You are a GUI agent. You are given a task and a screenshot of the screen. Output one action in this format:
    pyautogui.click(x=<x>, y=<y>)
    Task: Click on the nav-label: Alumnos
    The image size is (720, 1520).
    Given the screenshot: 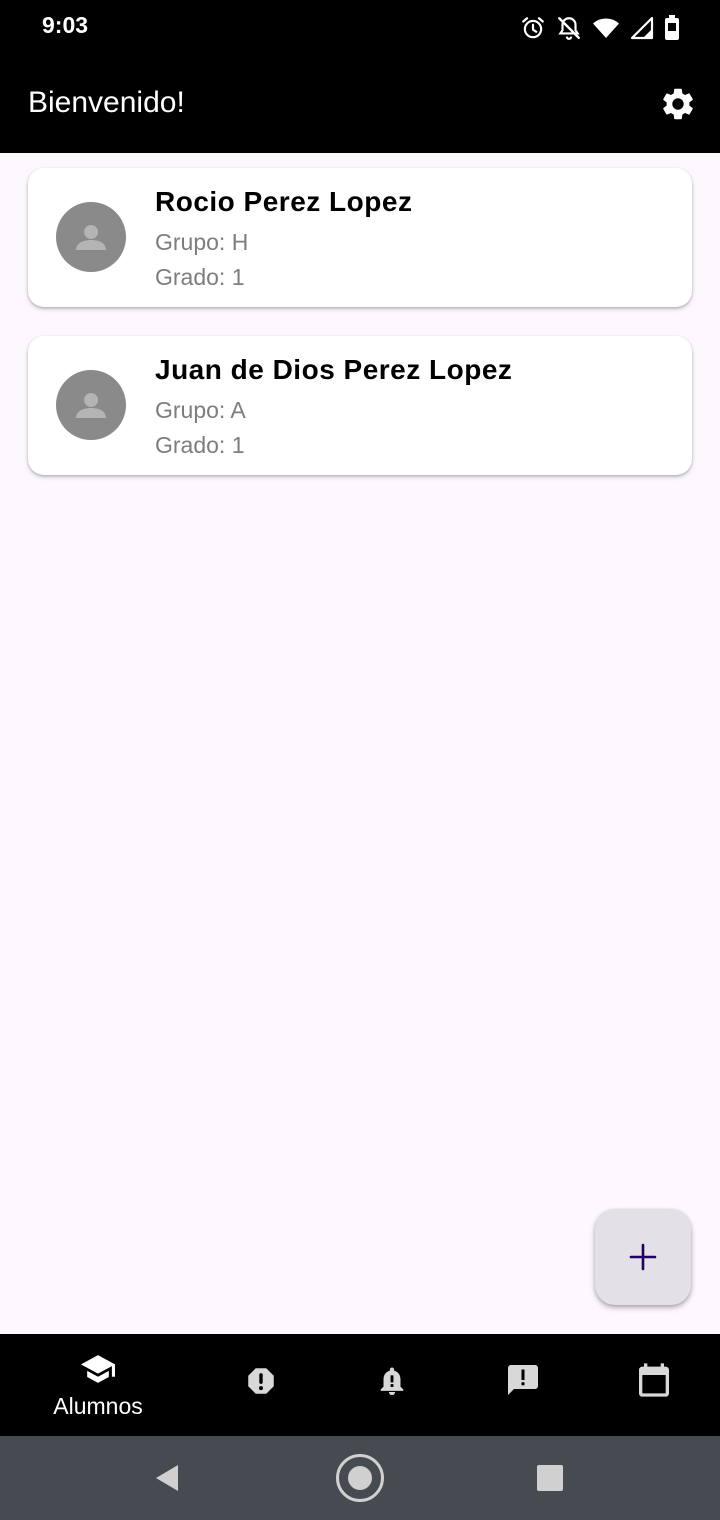 What is the action you would take?
    pyautogui.click(x=98, y=1406)
    